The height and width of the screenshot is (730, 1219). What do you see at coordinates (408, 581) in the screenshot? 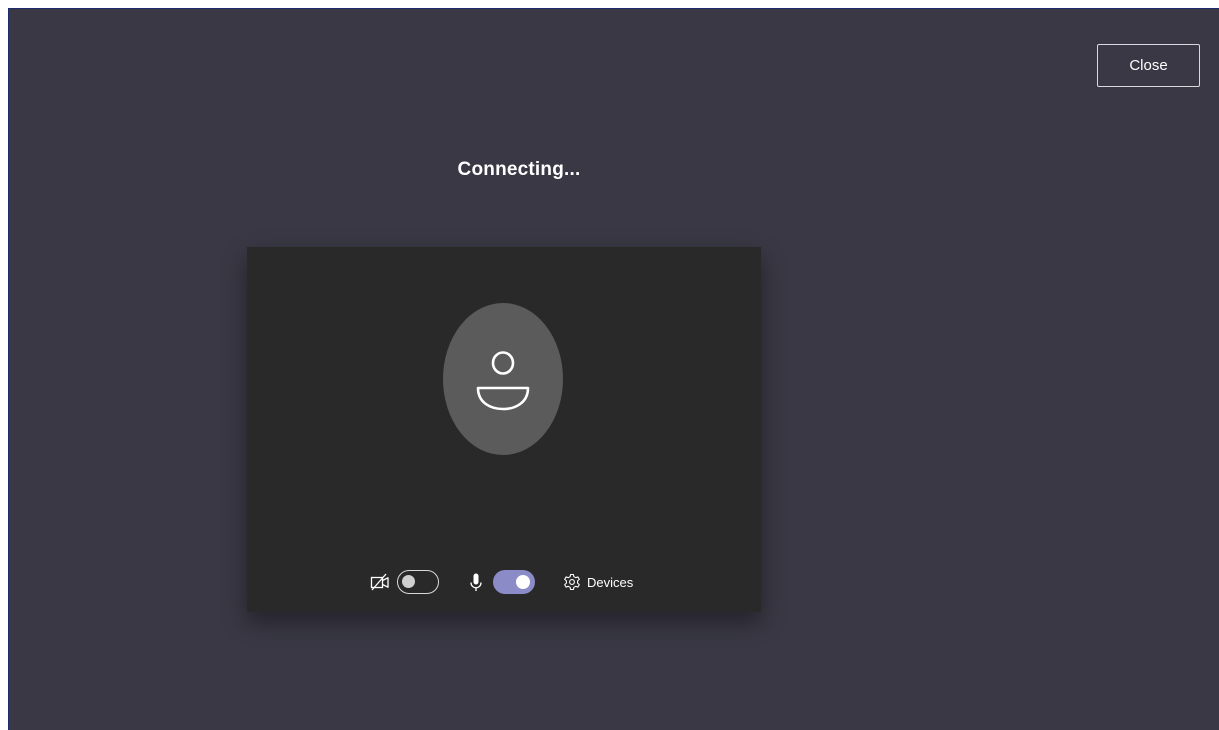
I see `camera-toggle-knob` at bounding box center [408, 581].